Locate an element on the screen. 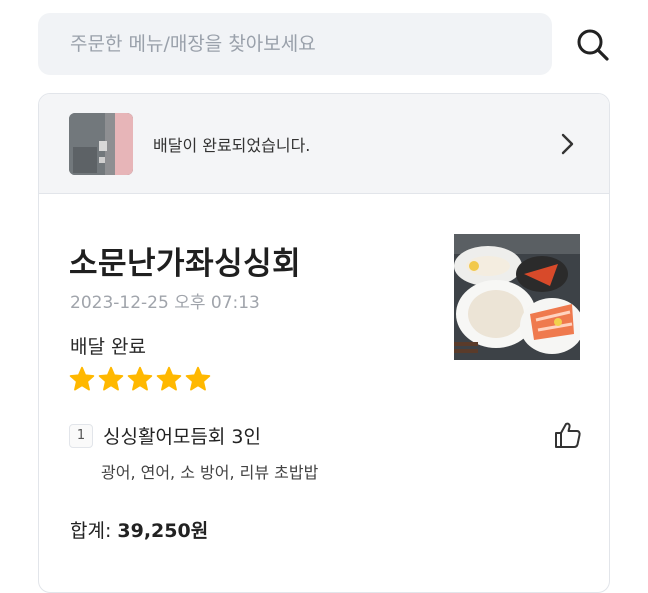 This screenshot has height=593, width=648. search-icon is located at coordinates (593, 45).